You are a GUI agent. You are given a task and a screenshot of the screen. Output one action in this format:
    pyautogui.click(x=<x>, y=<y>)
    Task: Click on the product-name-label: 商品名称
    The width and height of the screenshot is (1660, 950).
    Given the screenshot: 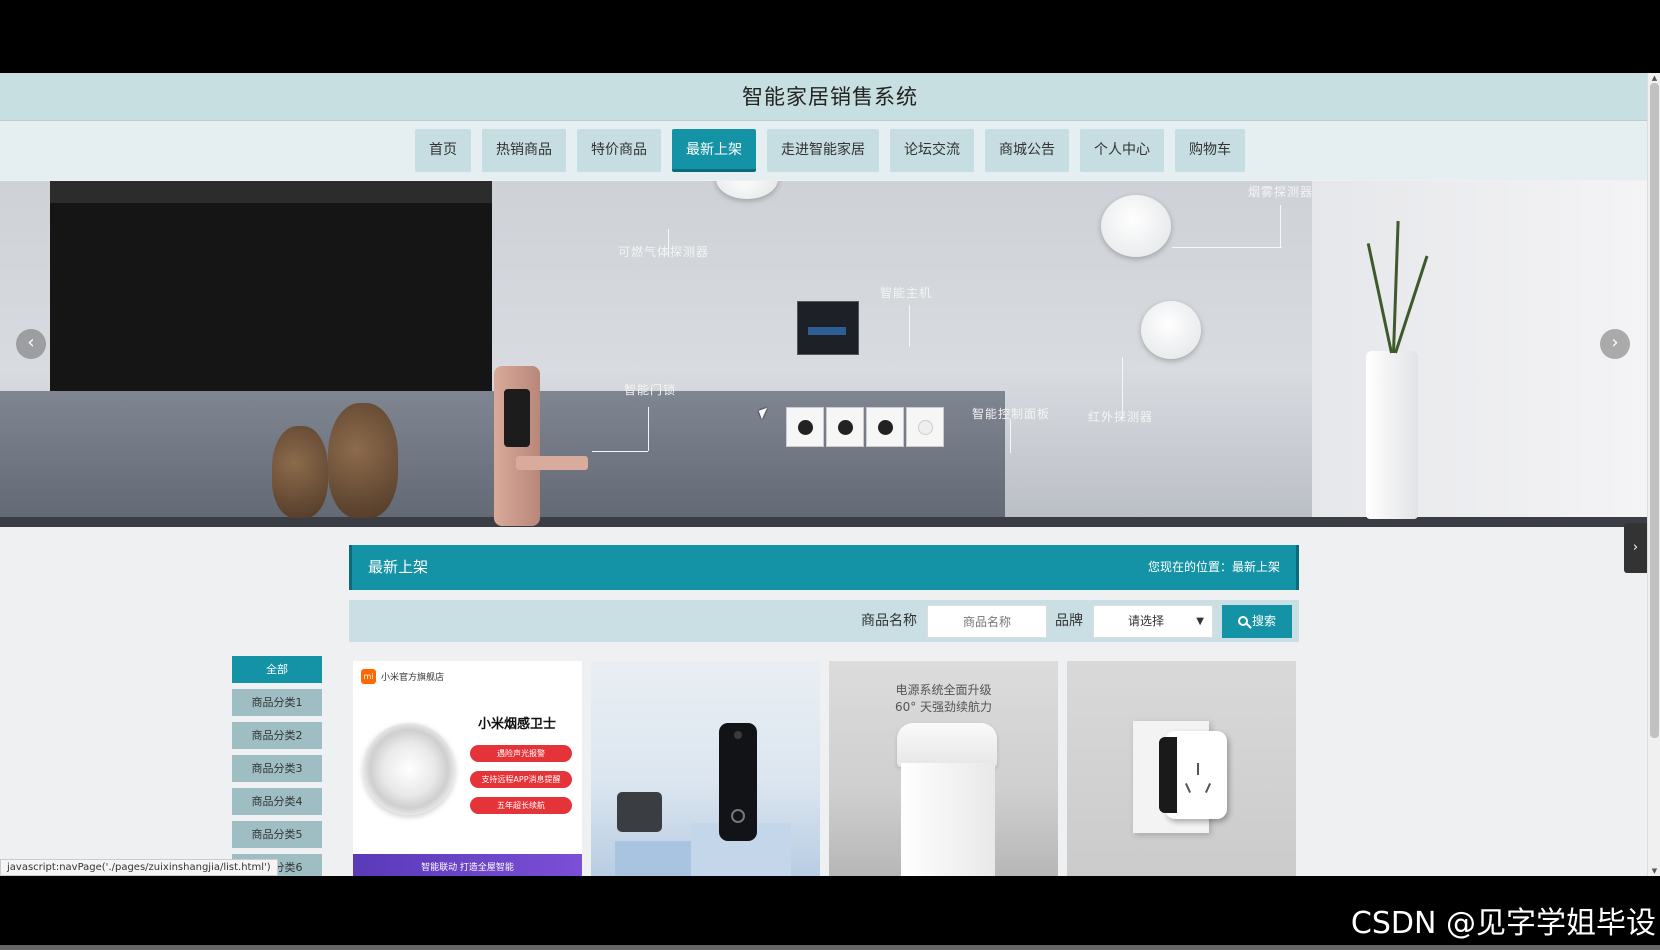 What is the action you would take?
    pyautogui.click(x=889, y=621)
    